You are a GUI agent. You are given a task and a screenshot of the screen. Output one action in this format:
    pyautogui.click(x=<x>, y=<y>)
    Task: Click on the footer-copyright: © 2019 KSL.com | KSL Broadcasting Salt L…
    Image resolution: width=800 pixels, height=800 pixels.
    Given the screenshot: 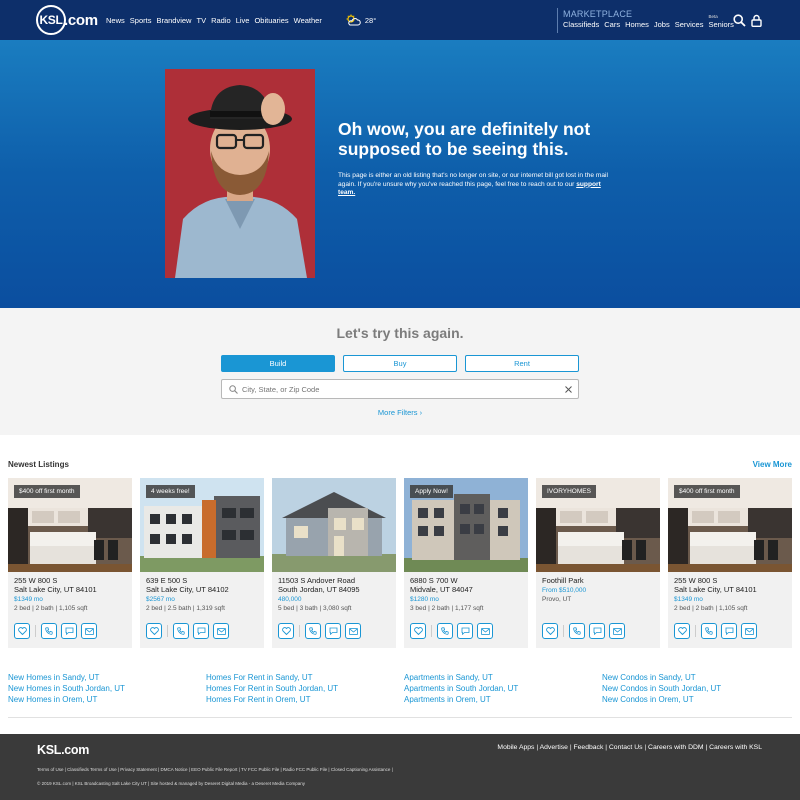 What is the action you would take?
    pyautogui.click(x=171, y=783)
    